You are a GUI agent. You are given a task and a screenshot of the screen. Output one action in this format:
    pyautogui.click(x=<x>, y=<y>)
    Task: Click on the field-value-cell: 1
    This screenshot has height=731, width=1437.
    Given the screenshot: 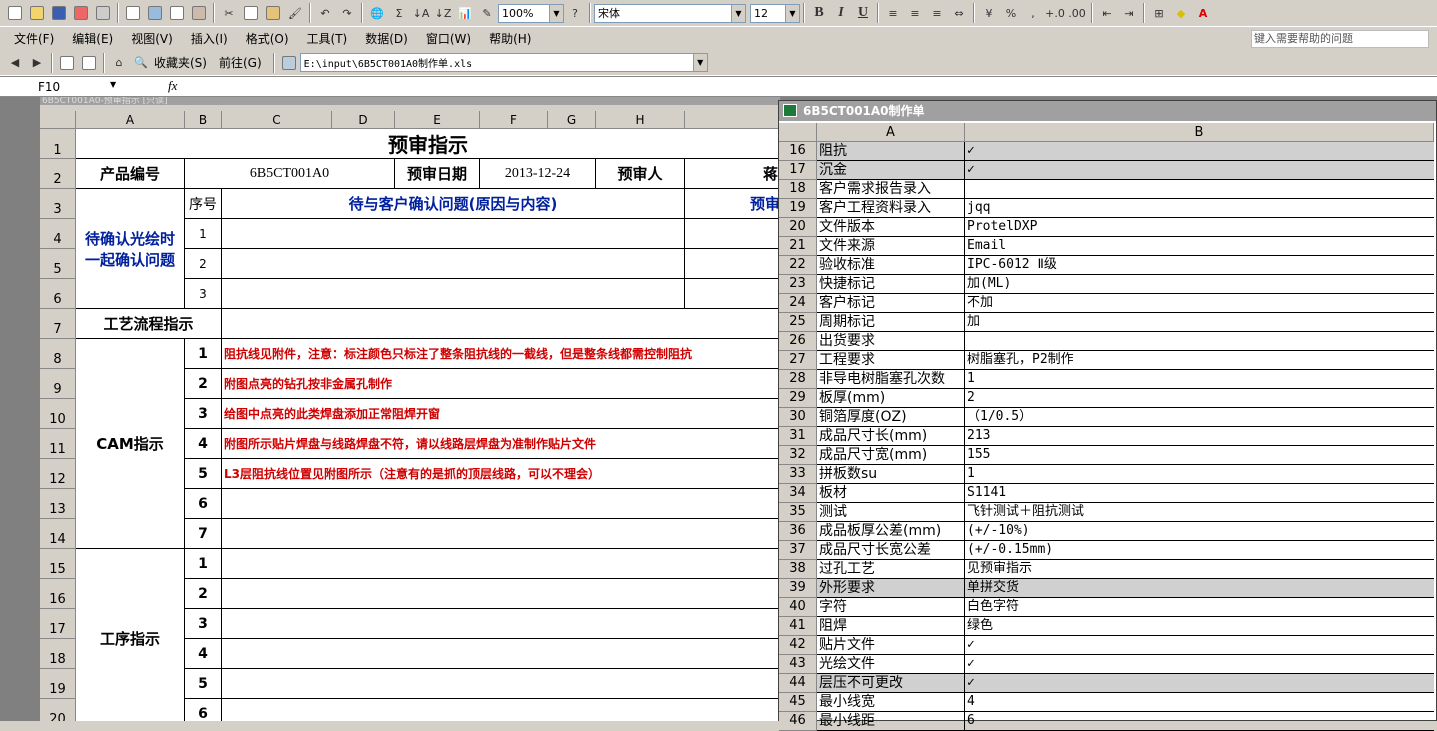 What is the action you would take?
    pyautogui.click(x=1199, y=379)
    